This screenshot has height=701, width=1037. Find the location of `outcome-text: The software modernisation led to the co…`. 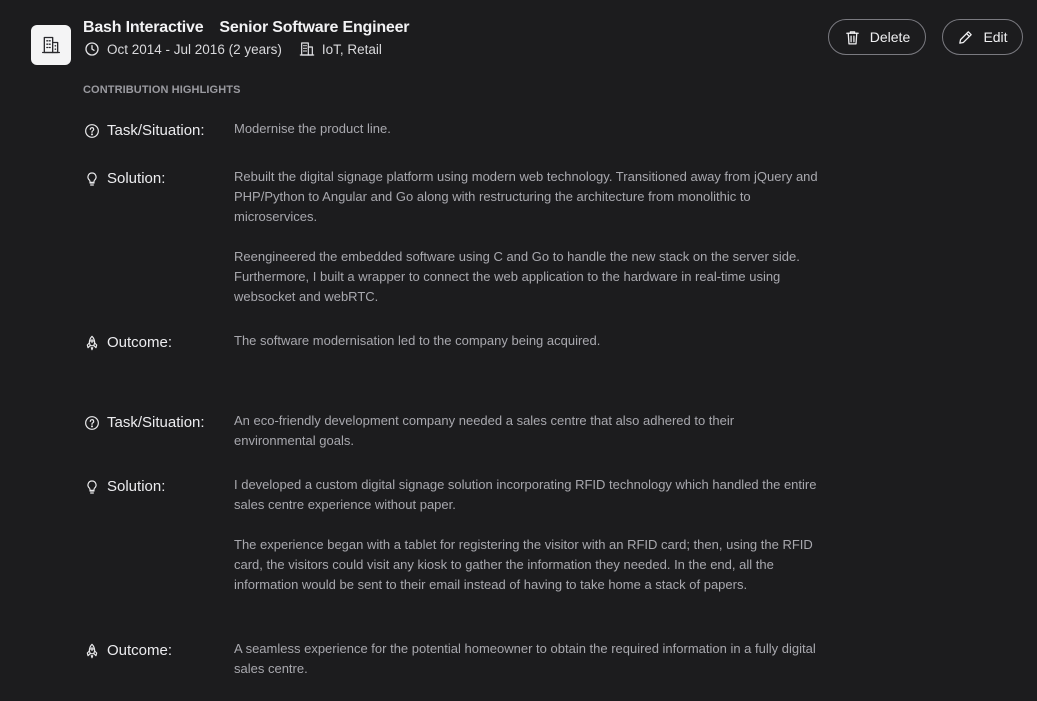

outcome-text: The software modernisation led to the co… is located at coordinates (417, 340).